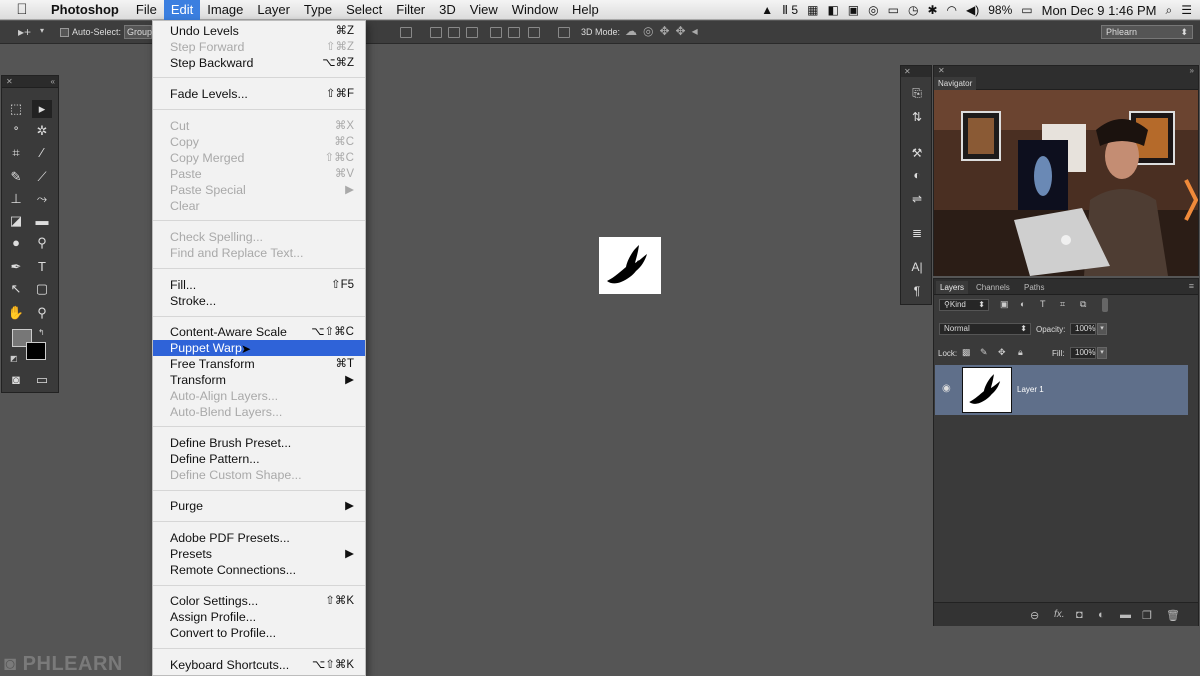 Image resolution: width=1200 pixels, height=676 pixels. Describe the element at coordinates (1000, 10) in the screenshot. I see `battery-level: 98%` at that location.